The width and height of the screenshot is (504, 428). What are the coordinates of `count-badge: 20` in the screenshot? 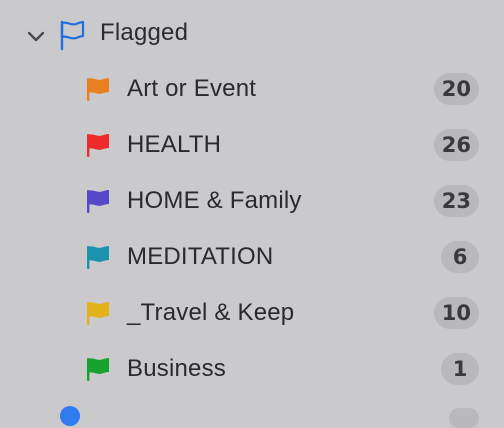 It's located at (456, 89).